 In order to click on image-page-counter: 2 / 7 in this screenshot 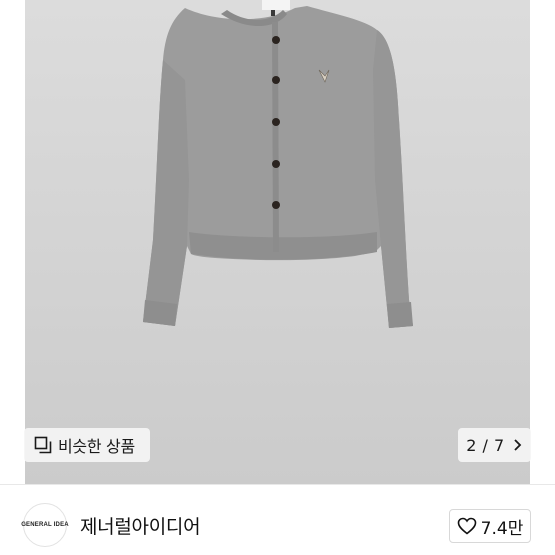, I will do `click(494, 445)`.